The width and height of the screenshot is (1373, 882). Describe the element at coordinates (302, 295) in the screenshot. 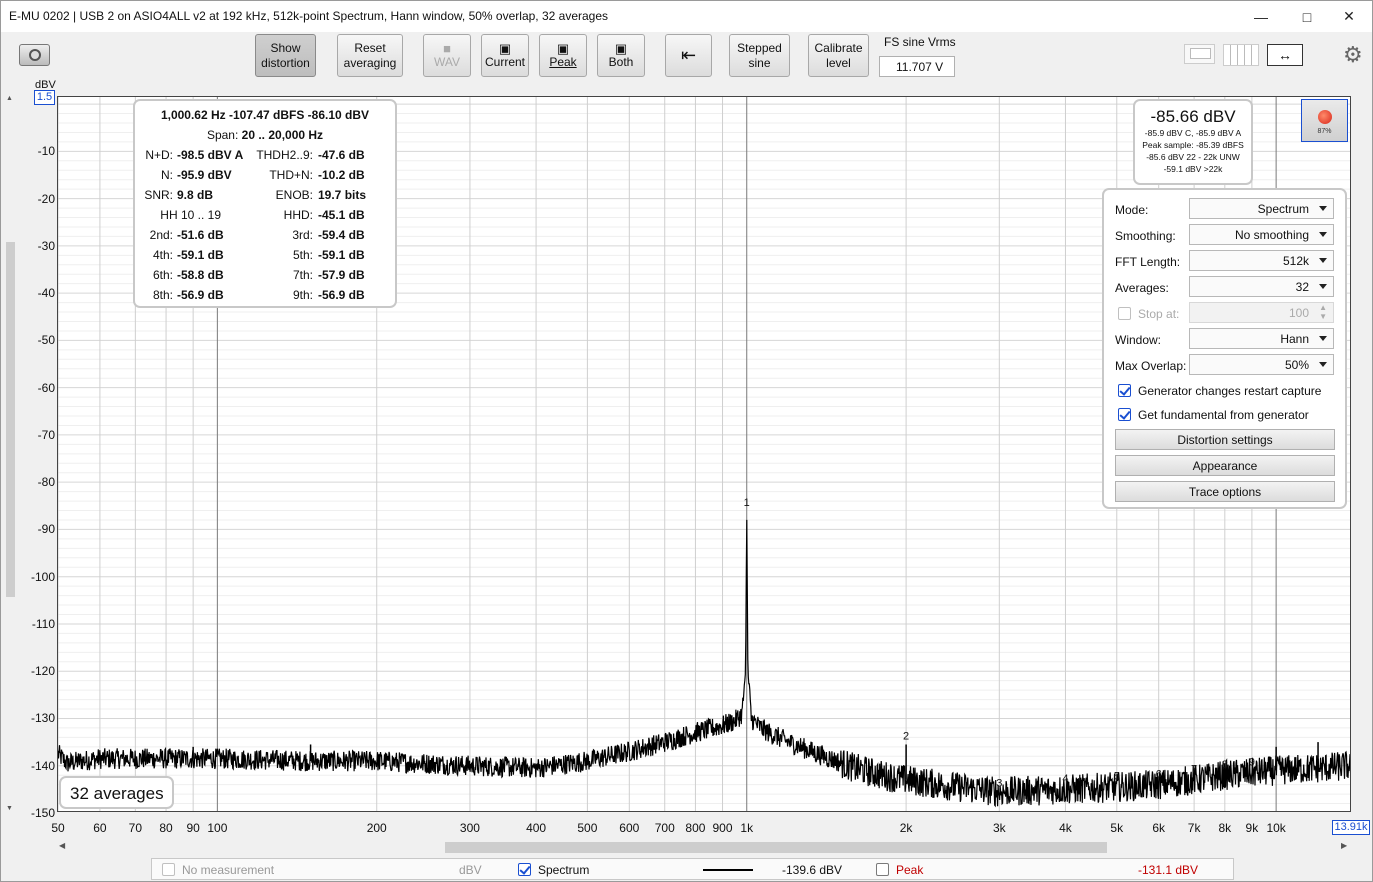

I see `distortion-label: 9th:` at that location.